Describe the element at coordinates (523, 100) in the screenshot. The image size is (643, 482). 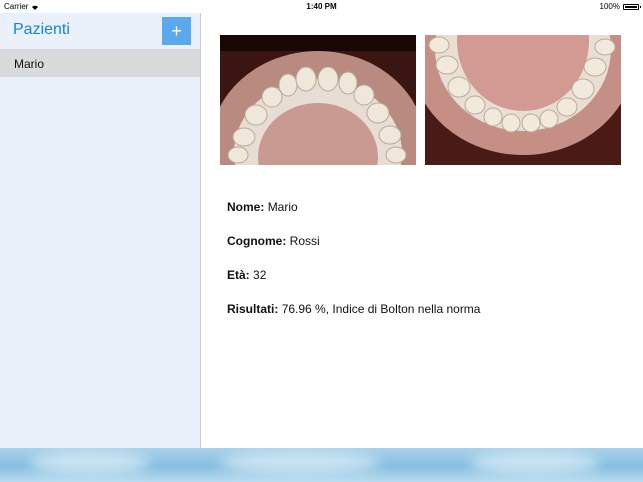
I see `lower-arch-photo` at that location.